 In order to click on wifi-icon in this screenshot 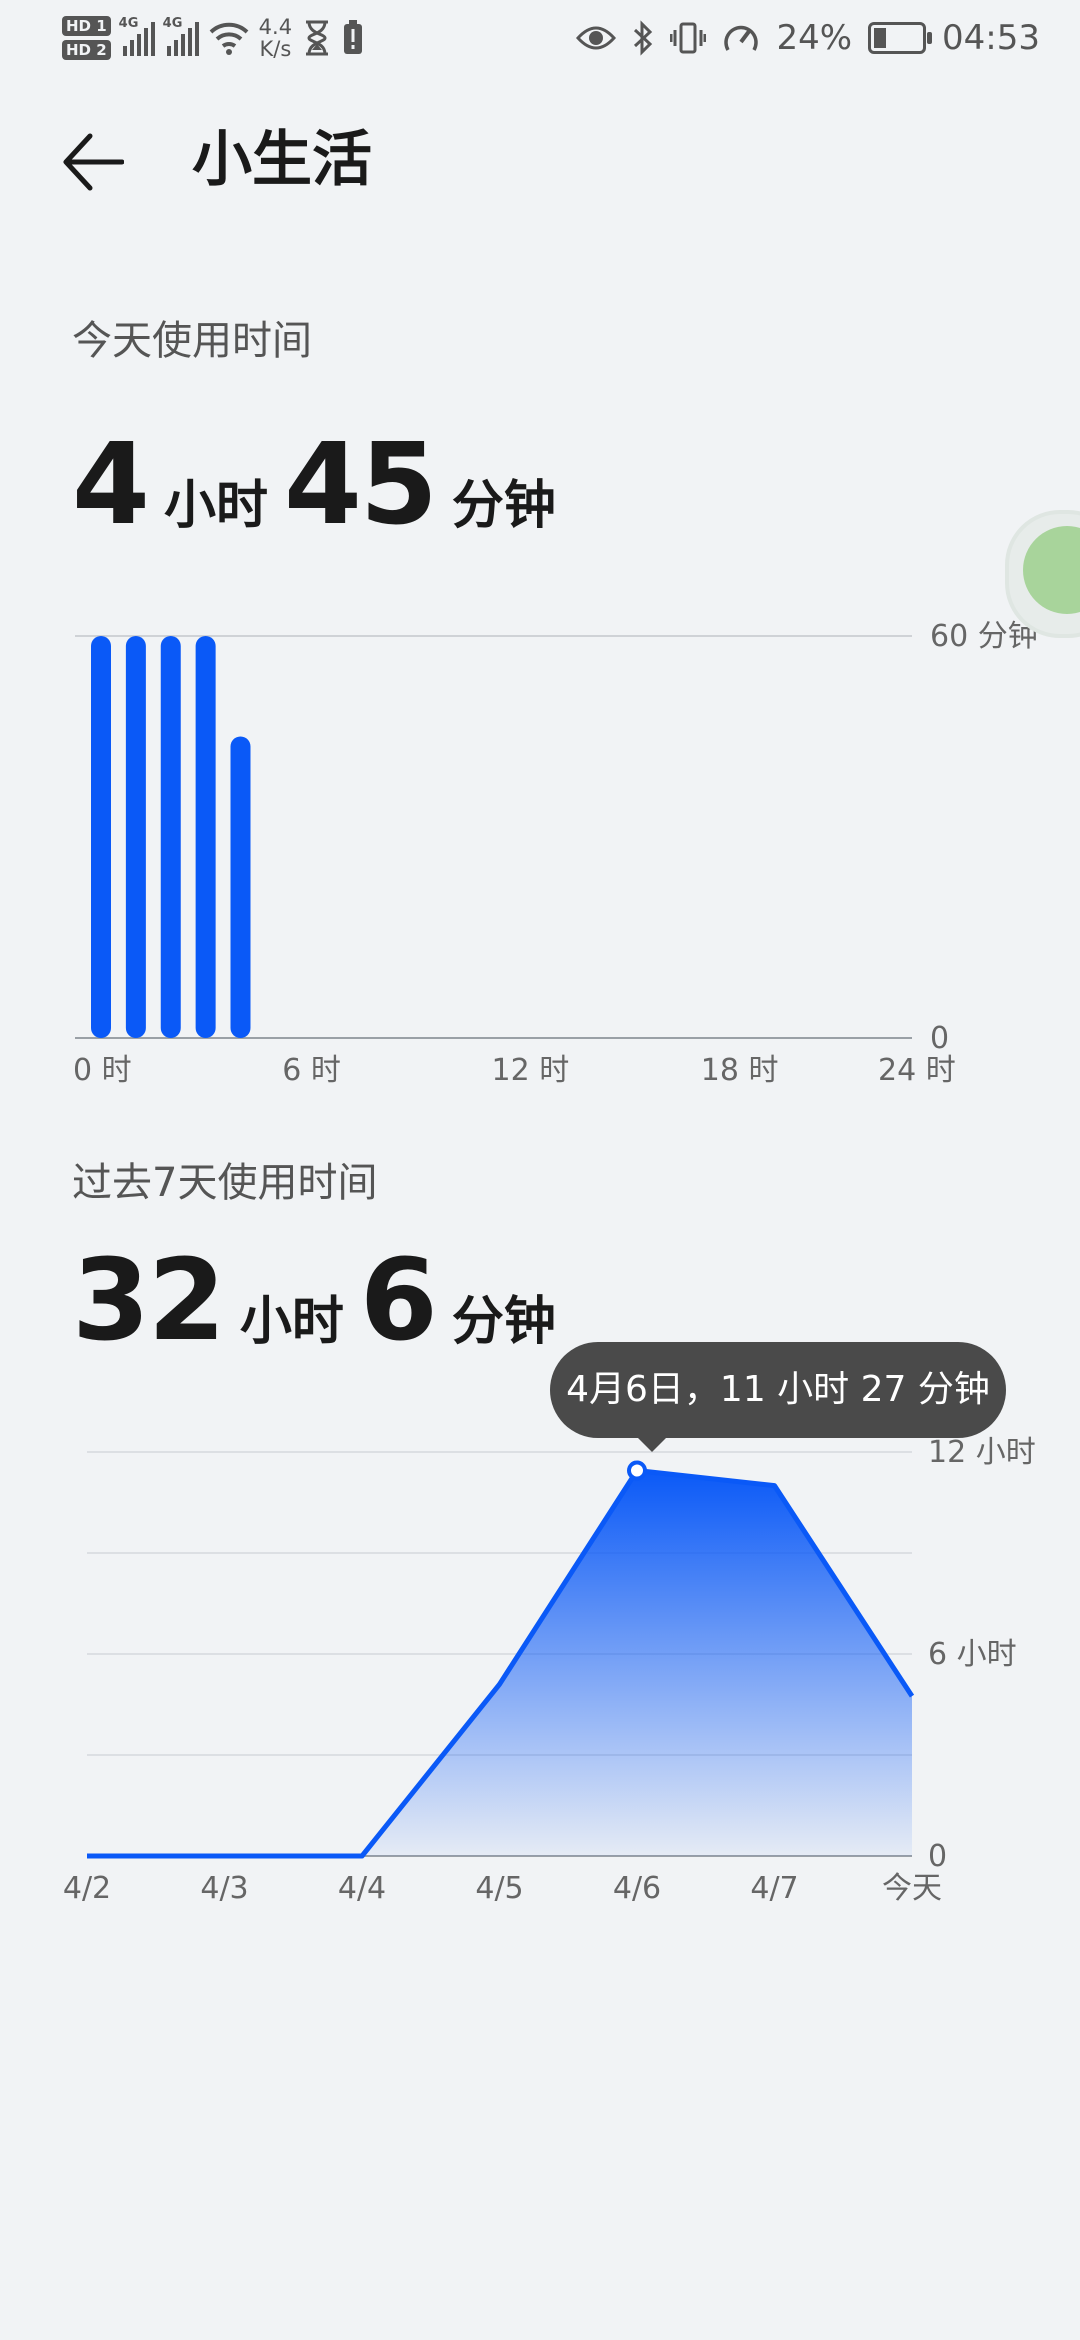, I will do `click(229, 38)`.